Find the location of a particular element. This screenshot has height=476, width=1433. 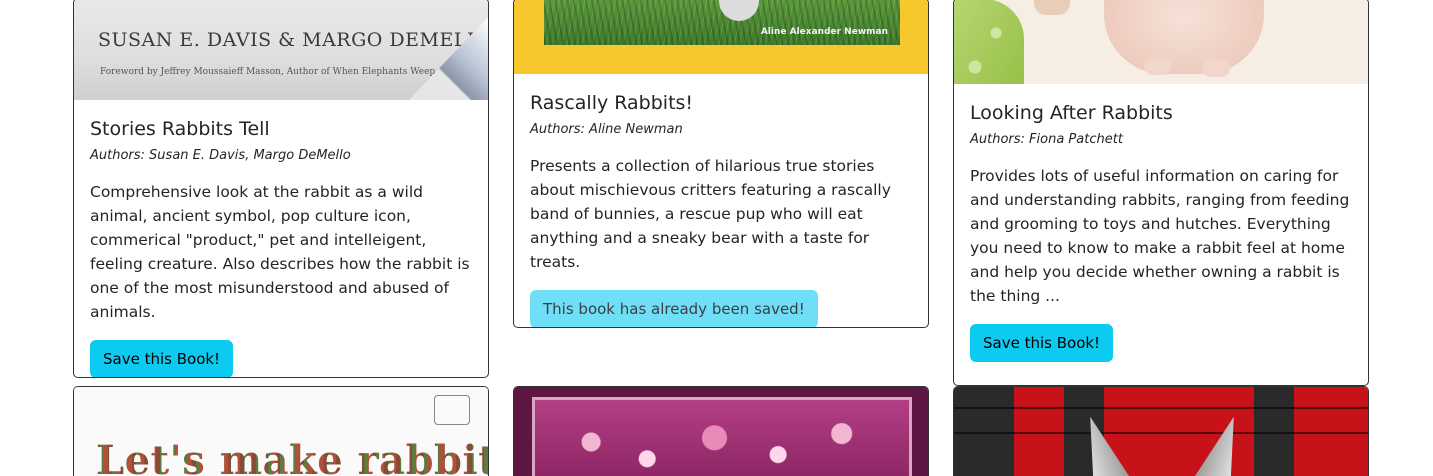

cover-author-text: Aline Alexander Newman is located at coordinates (824, 32).